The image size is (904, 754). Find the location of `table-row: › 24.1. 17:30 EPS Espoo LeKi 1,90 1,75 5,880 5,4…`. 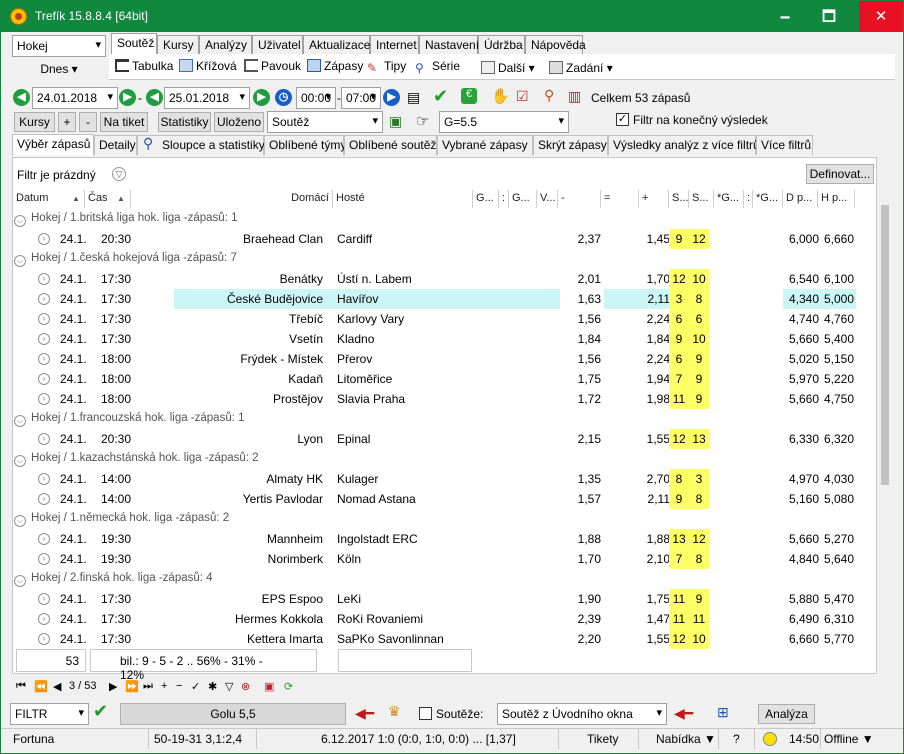

table-row: › 24.1. 17:30 EPS Espoo LeKi 1,90 1,75 5,880 5,4… is located at coordinates (435, 599).